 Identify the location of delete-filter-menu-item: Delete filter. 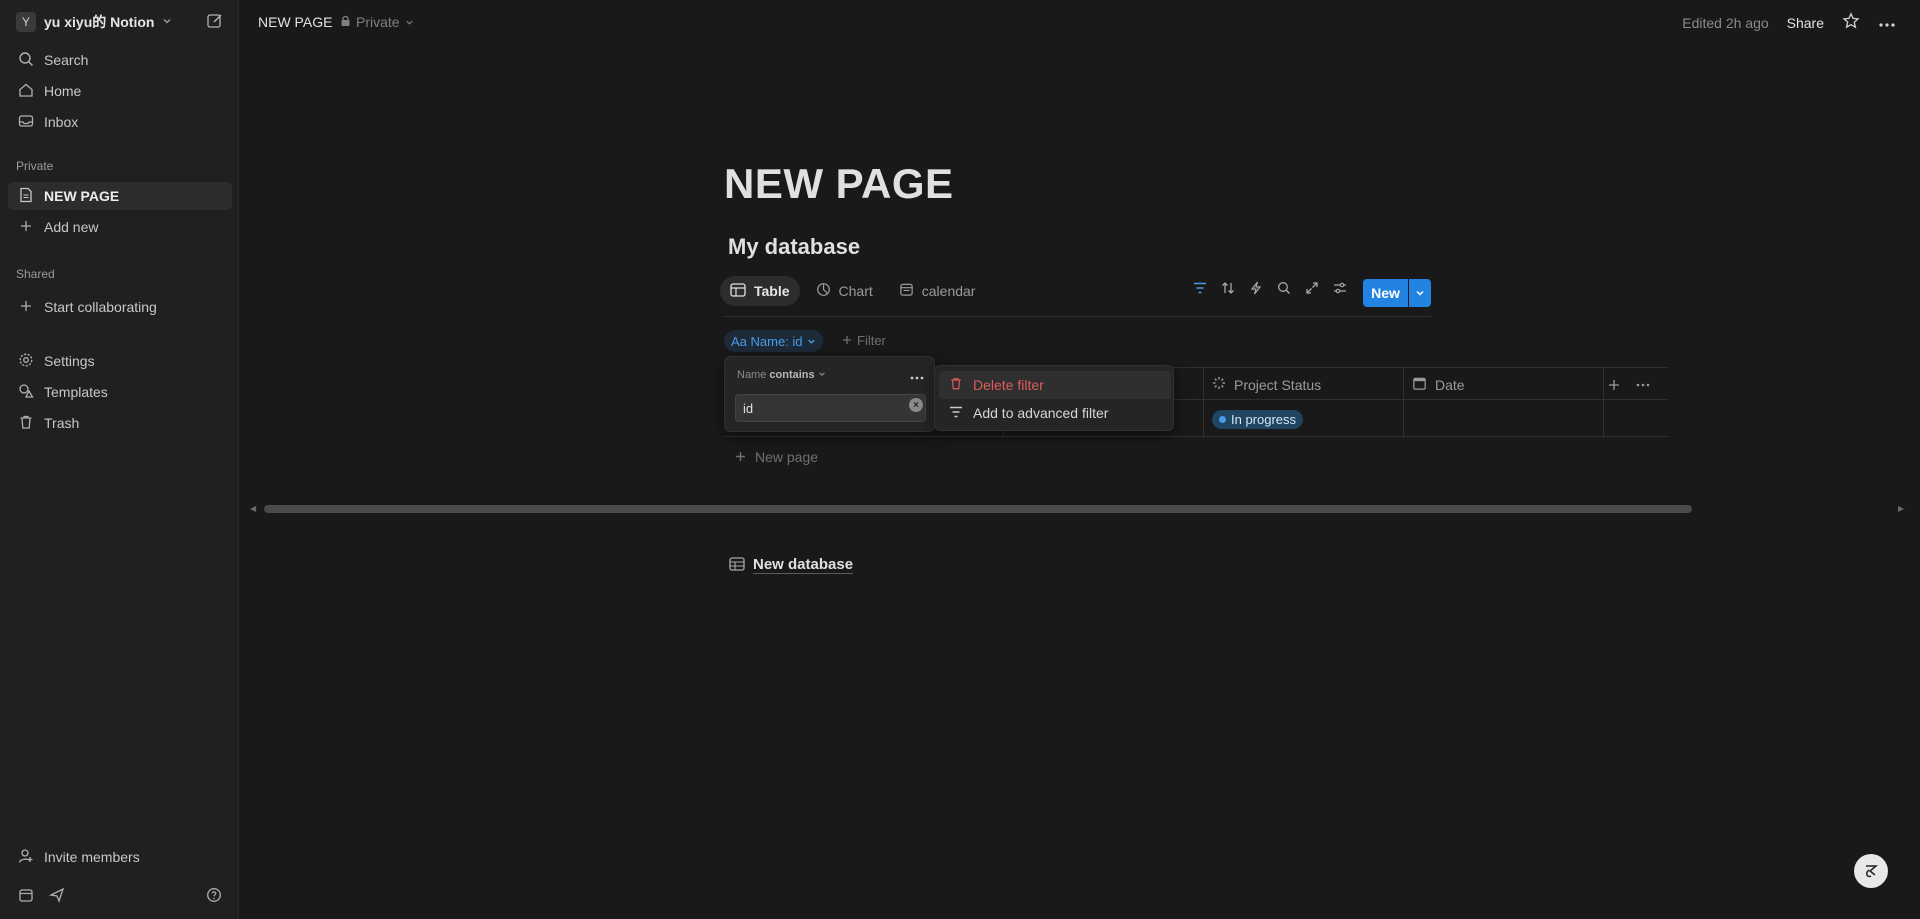
(1055, 385).